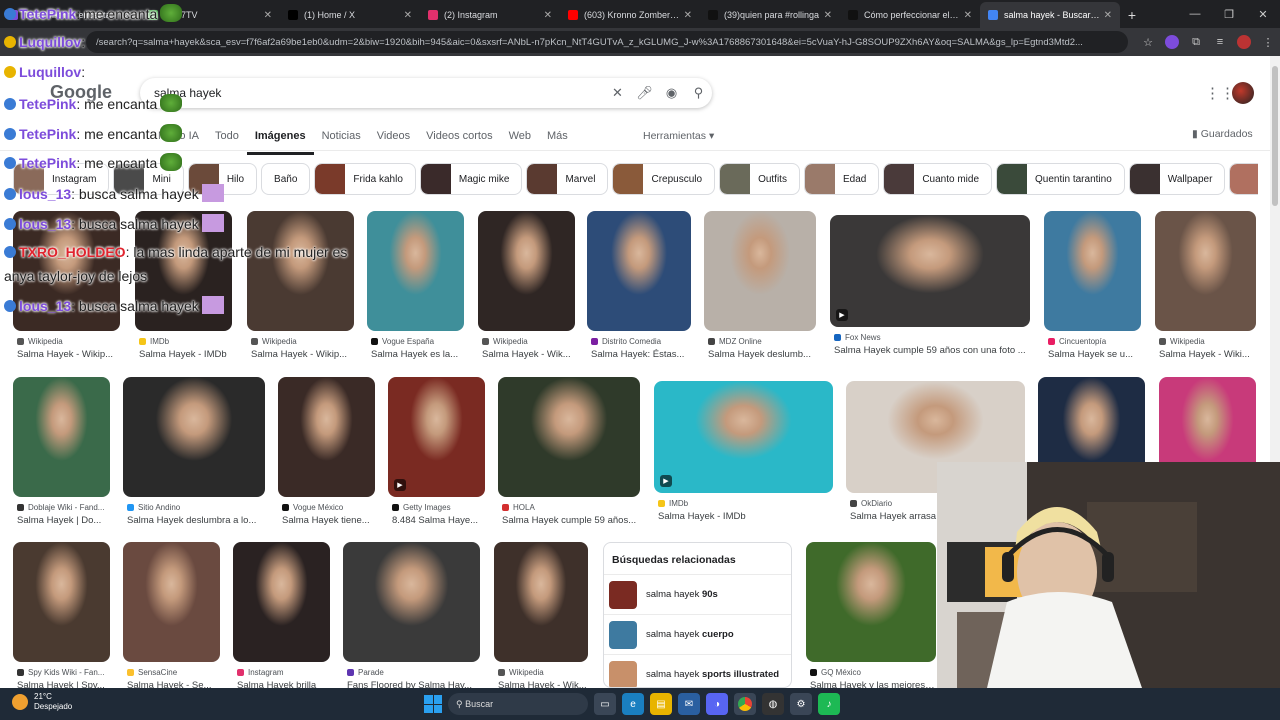  I want to click on avatar, so click(1243, 93).